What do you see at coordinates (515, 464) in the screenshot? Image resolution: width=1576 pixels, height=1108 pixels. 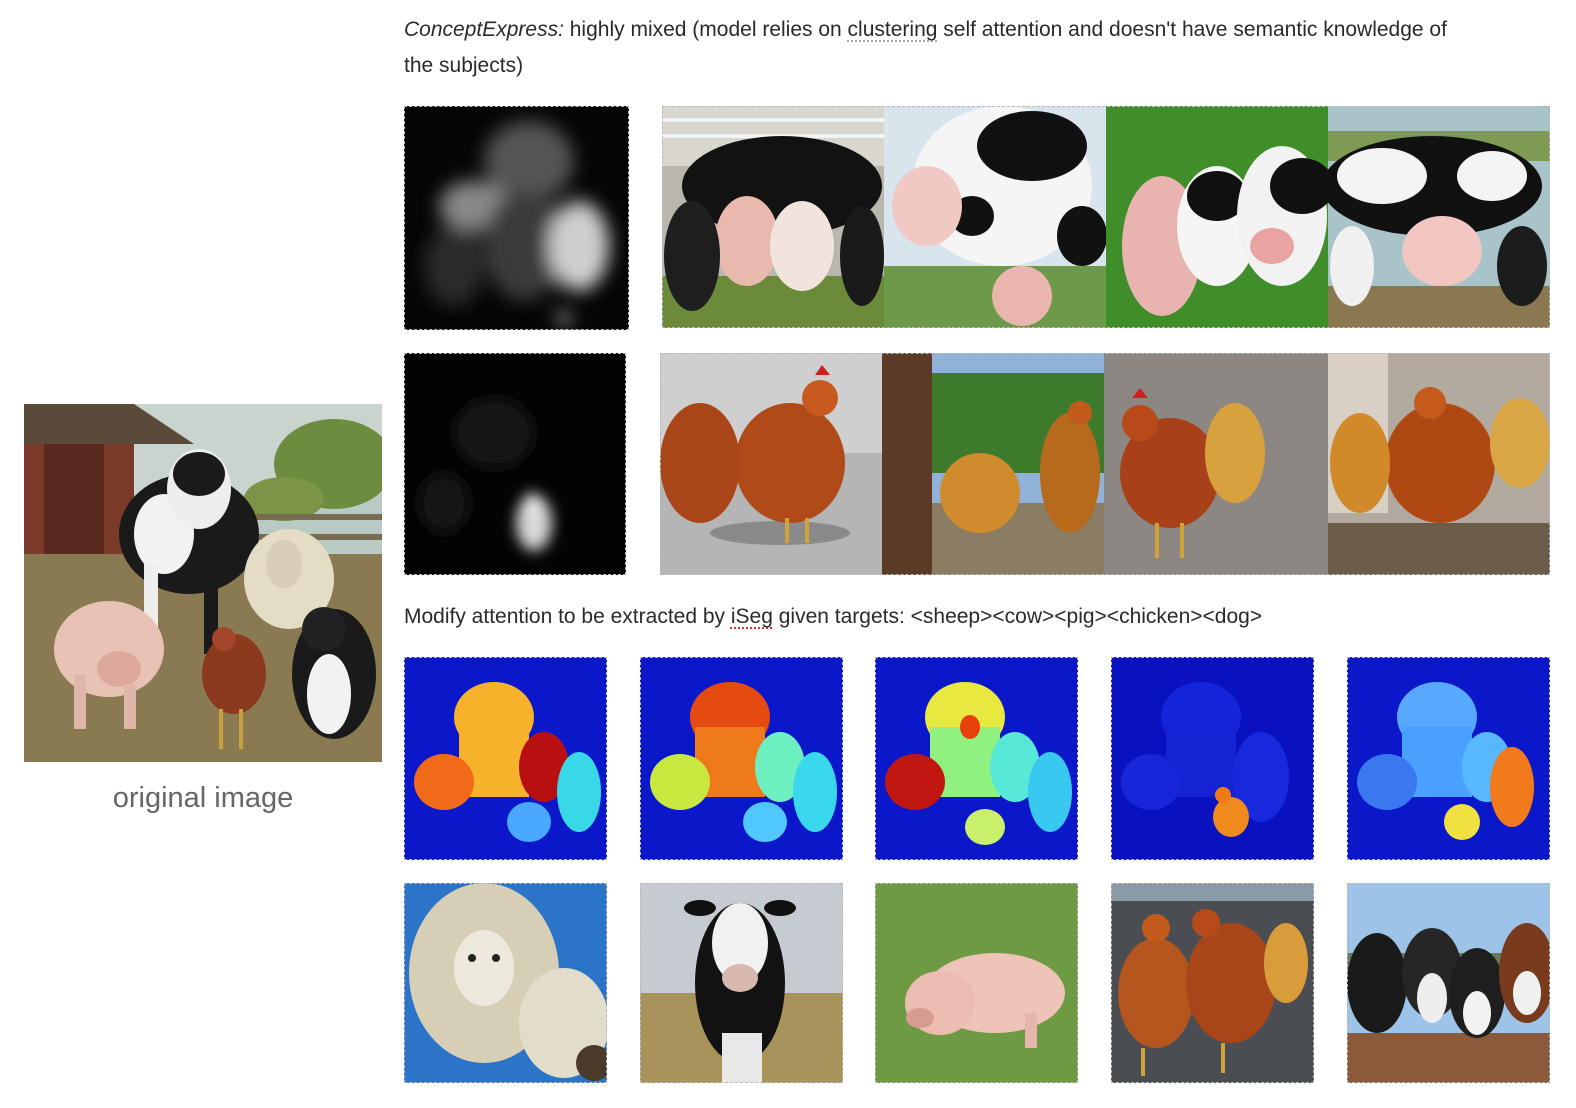 I see `attention-map-chicken` at bounding box center [515, 464].